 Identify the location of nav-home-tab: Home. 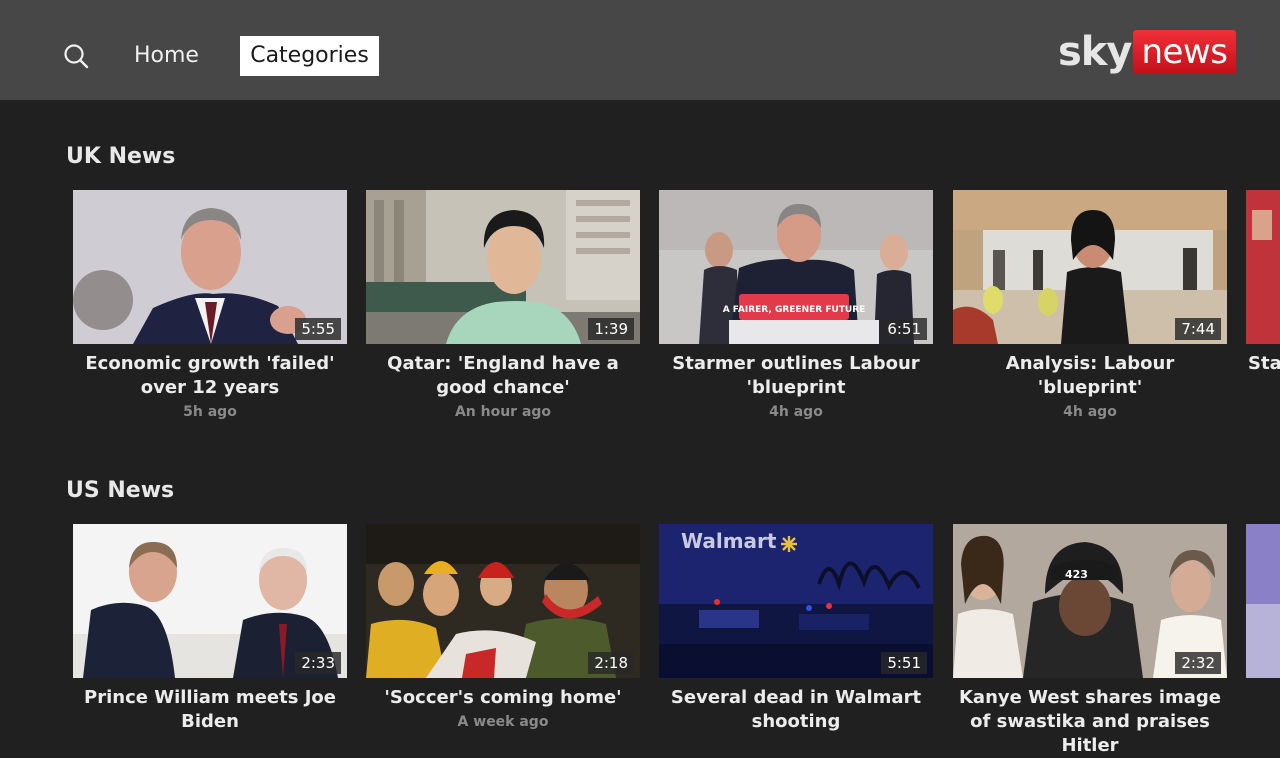
(166, 56).